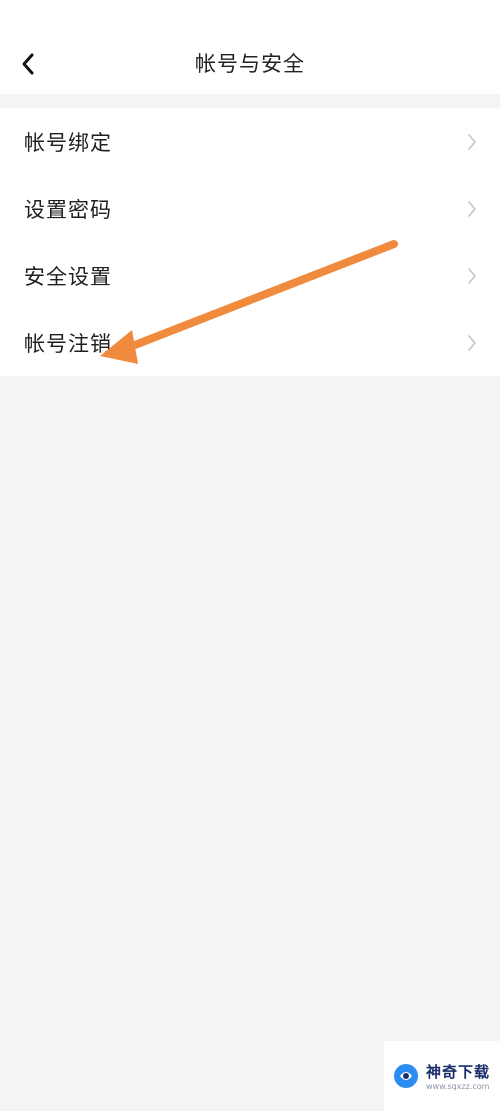  What do you see at coordinates (250, 275) in the screenshot?
I see `menu-item-security-settings: 安全设置` at bounding box center [250, 275].